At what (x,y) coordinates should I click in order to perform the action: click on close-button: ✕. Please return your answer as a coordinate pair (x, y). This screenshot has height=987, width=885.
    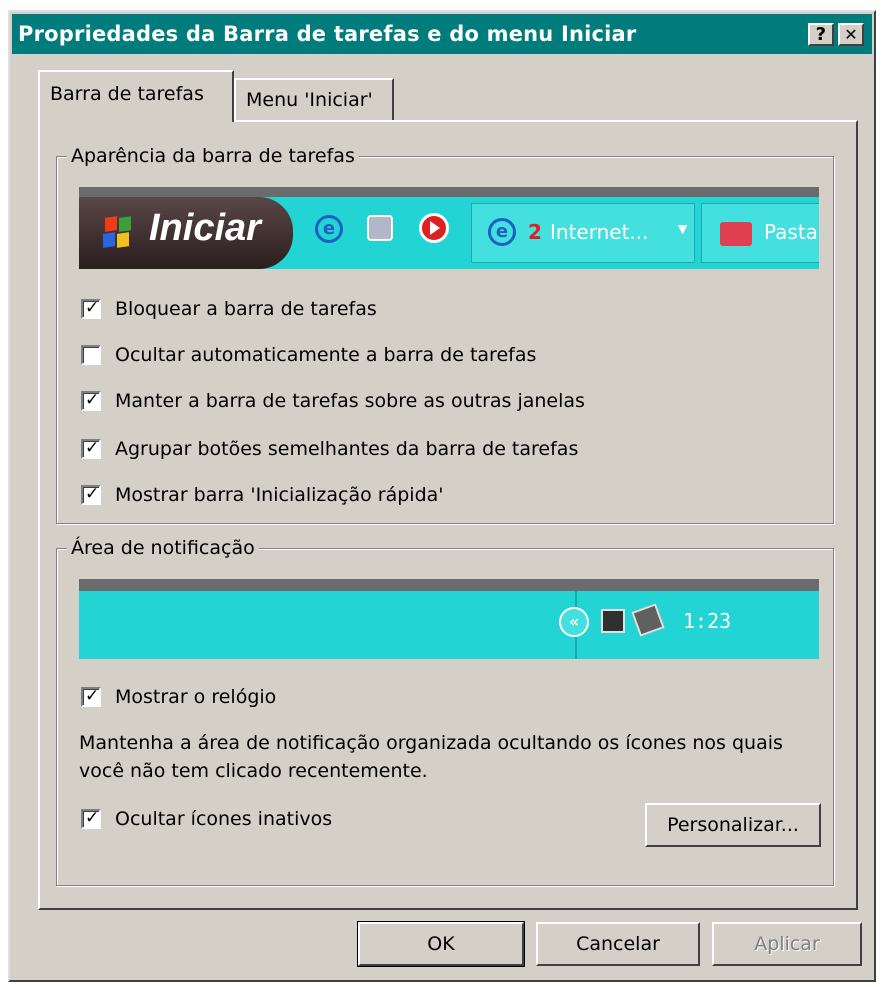
    Looking at the image, I should click on (851, 34).